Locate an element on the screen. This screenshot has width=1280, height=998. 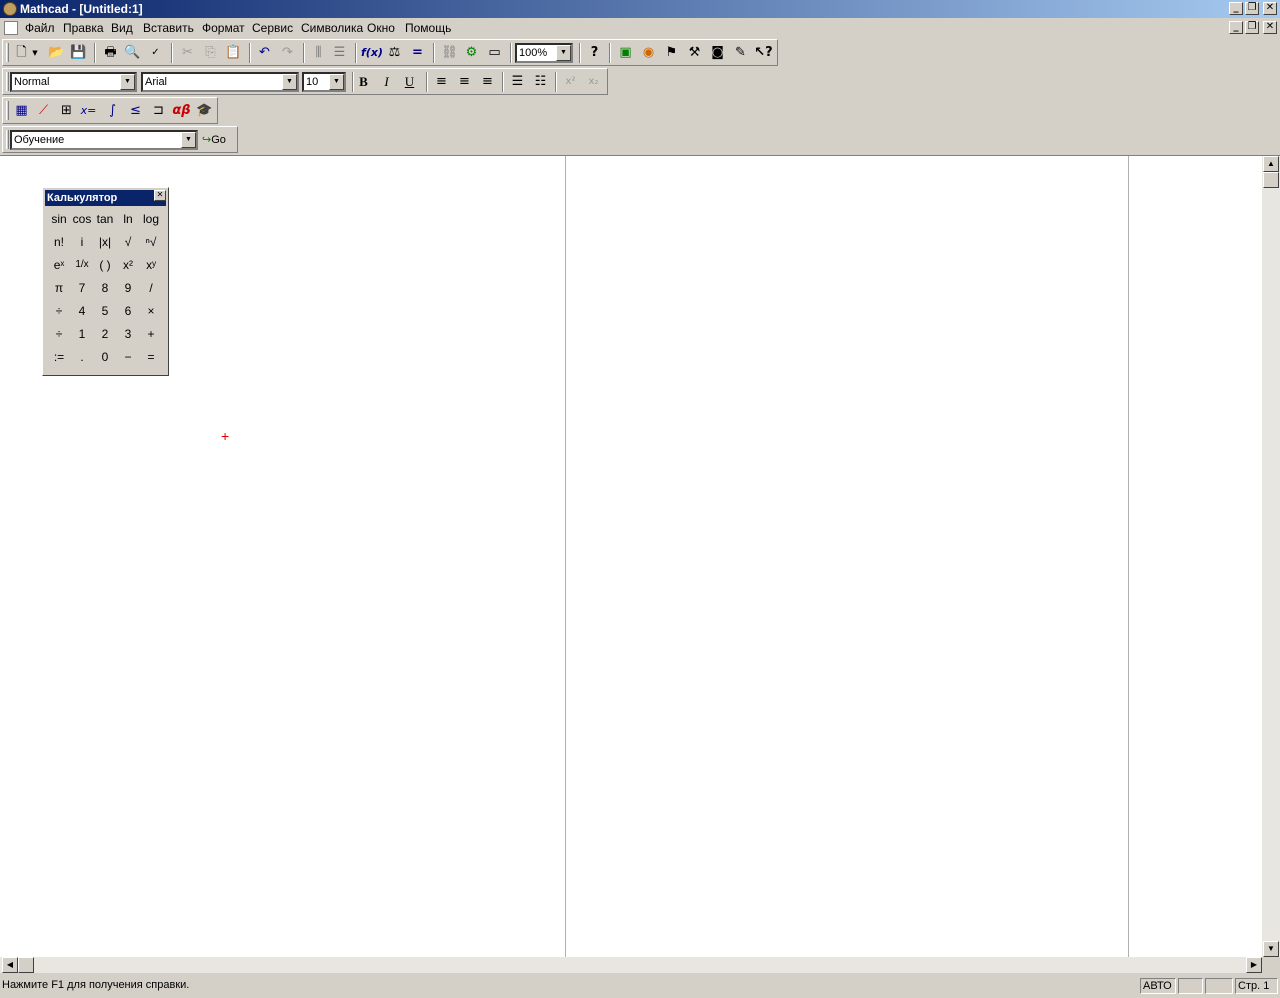
menu-symbolics: Символика is located at coordinates (332, 28).